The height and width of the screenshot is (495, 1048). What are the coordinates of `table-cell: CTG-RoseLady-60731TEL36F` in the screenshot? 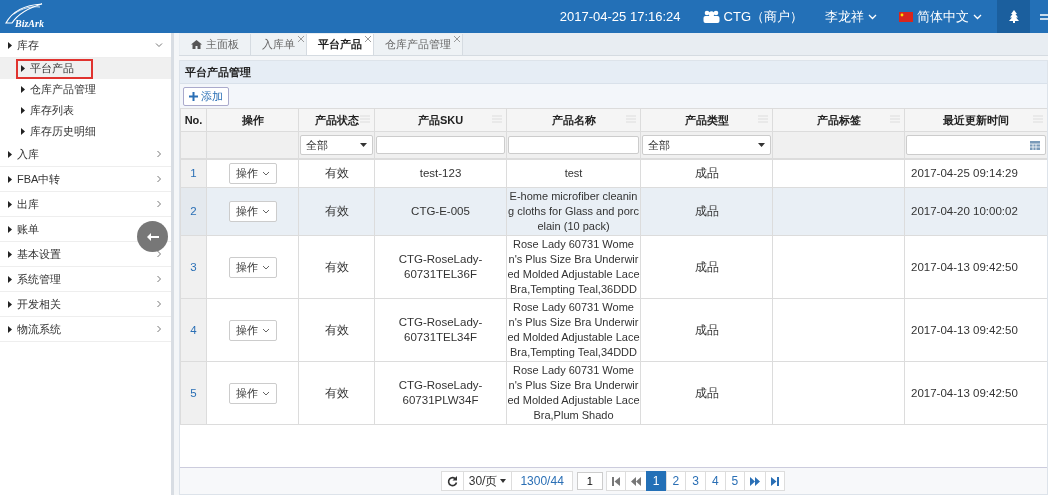 It's located at (440, 267).